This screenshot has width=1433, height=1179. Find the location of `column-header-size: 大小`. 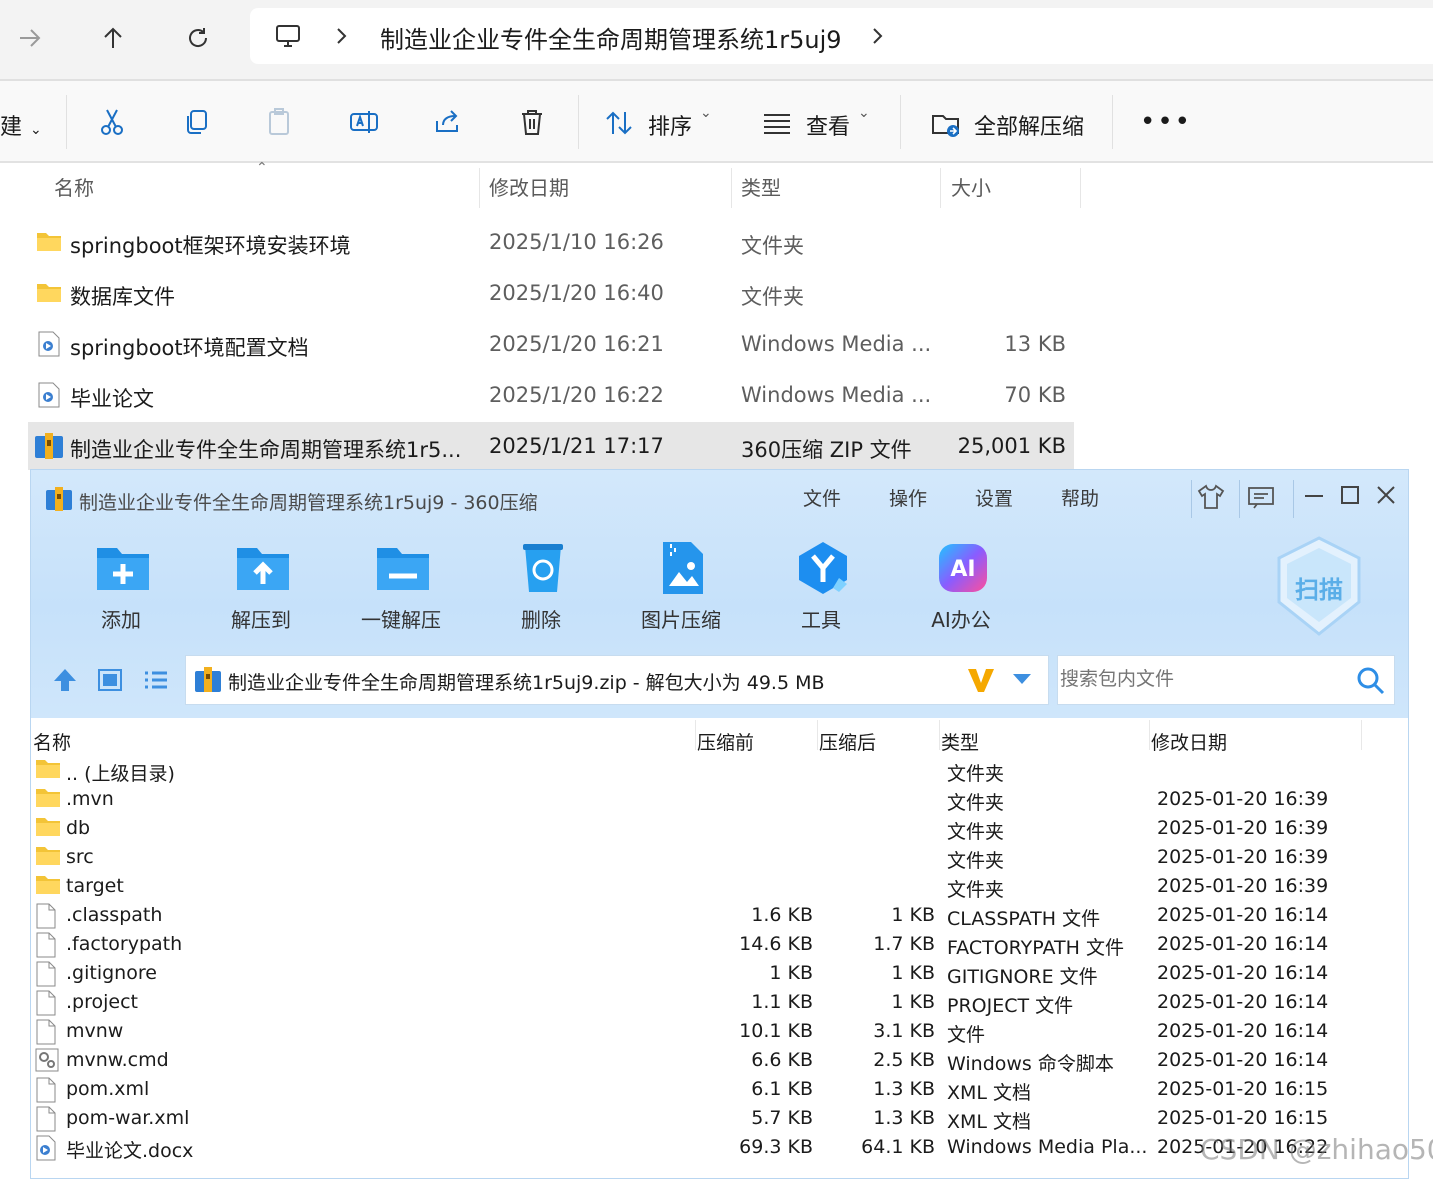

column-header-size: 大小 is located at coordinates (971, 186).